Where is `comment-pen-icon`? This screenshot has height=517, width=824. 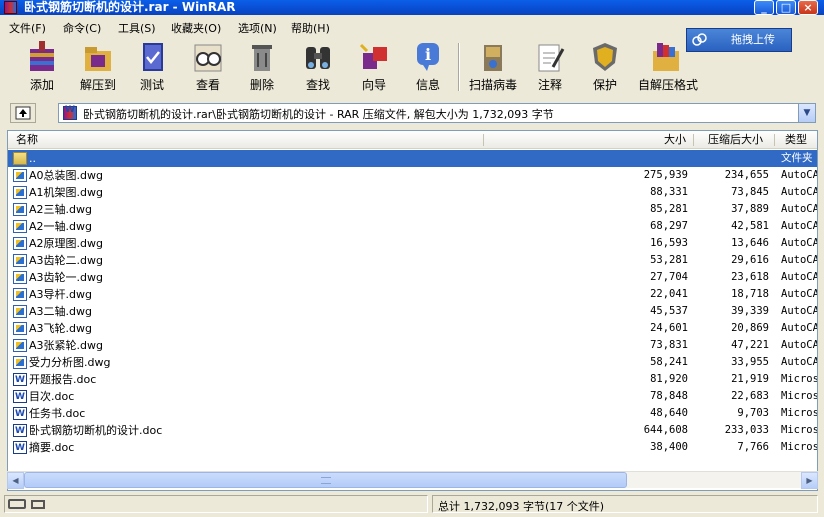 comment-pen-icon is located at coordinates (551, 58).